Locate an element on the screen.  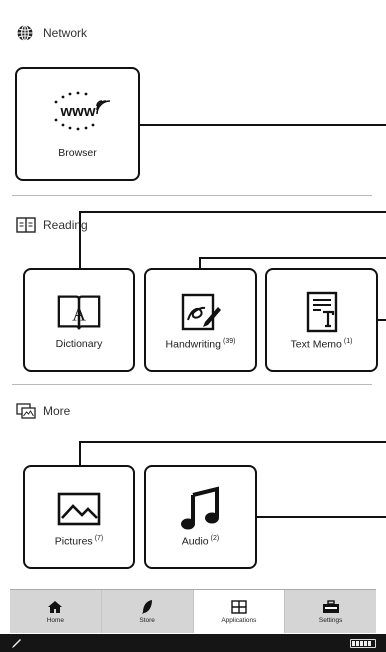
handwriting-label: Handwriting (39) is located at coordinates (200, 344).